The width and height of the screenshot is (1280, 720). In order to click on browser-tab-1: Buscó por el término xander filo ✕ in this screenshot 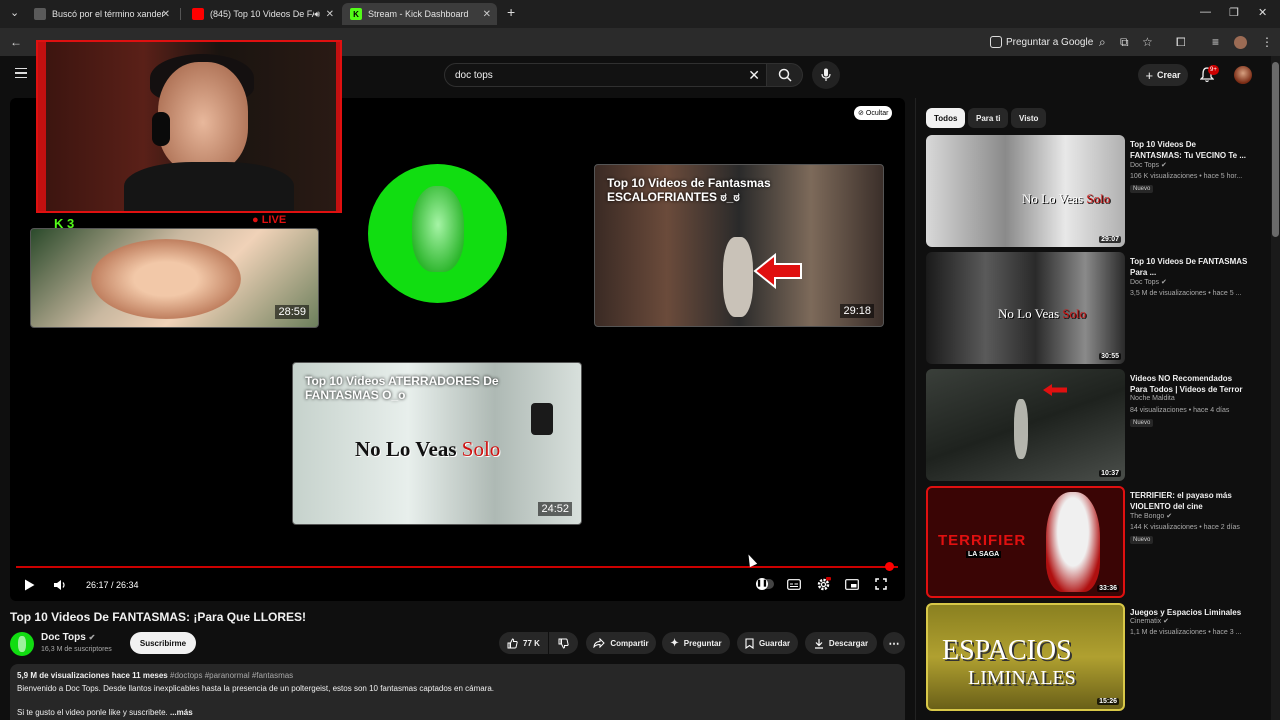, I will do `click(101, 14)`.